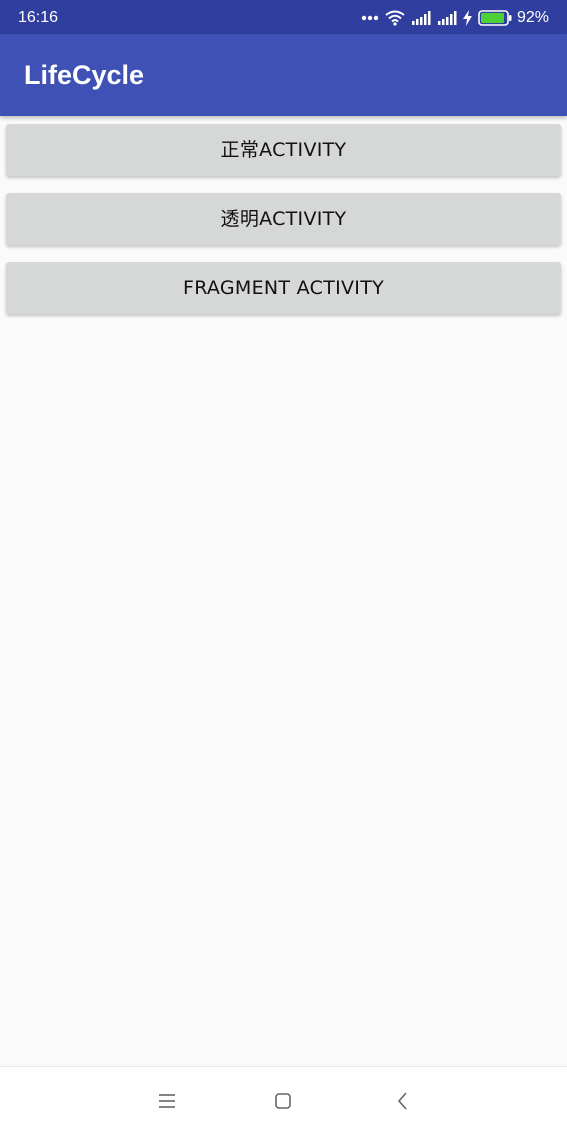 Image resolution: width=567 pixels, height=1134 pixels. I want to click on back-chevron-icon, so click(403, 1101).